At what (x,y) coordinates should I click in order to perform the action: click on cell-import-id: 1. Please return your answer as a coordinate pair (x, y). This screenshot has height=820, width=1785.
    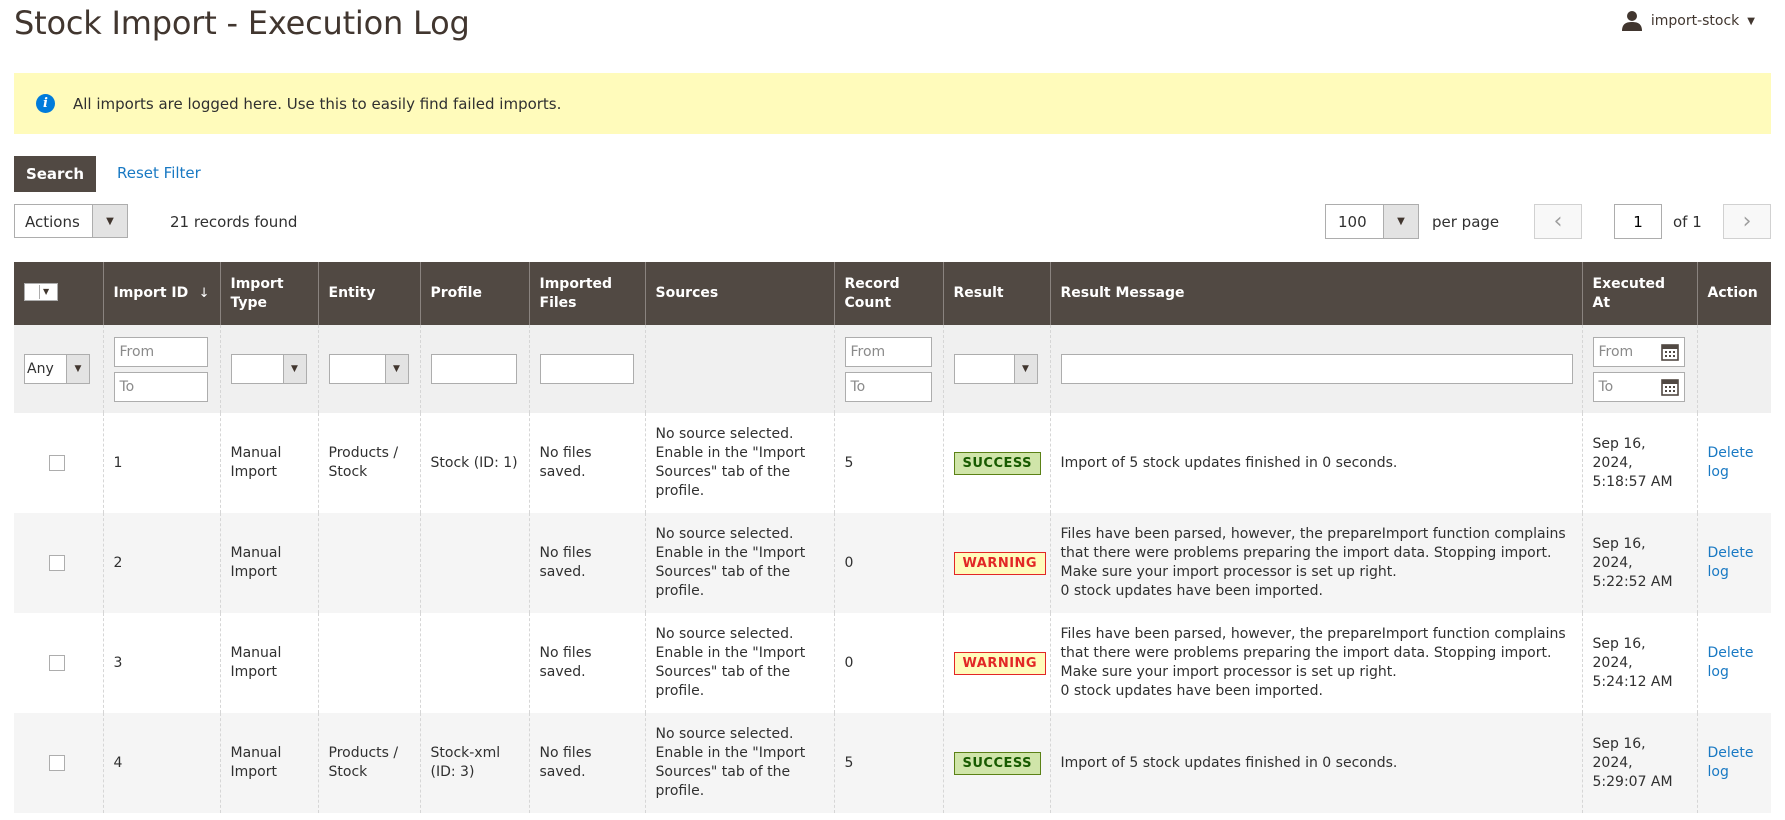
    Looking at the image, I should click on (161, 463).